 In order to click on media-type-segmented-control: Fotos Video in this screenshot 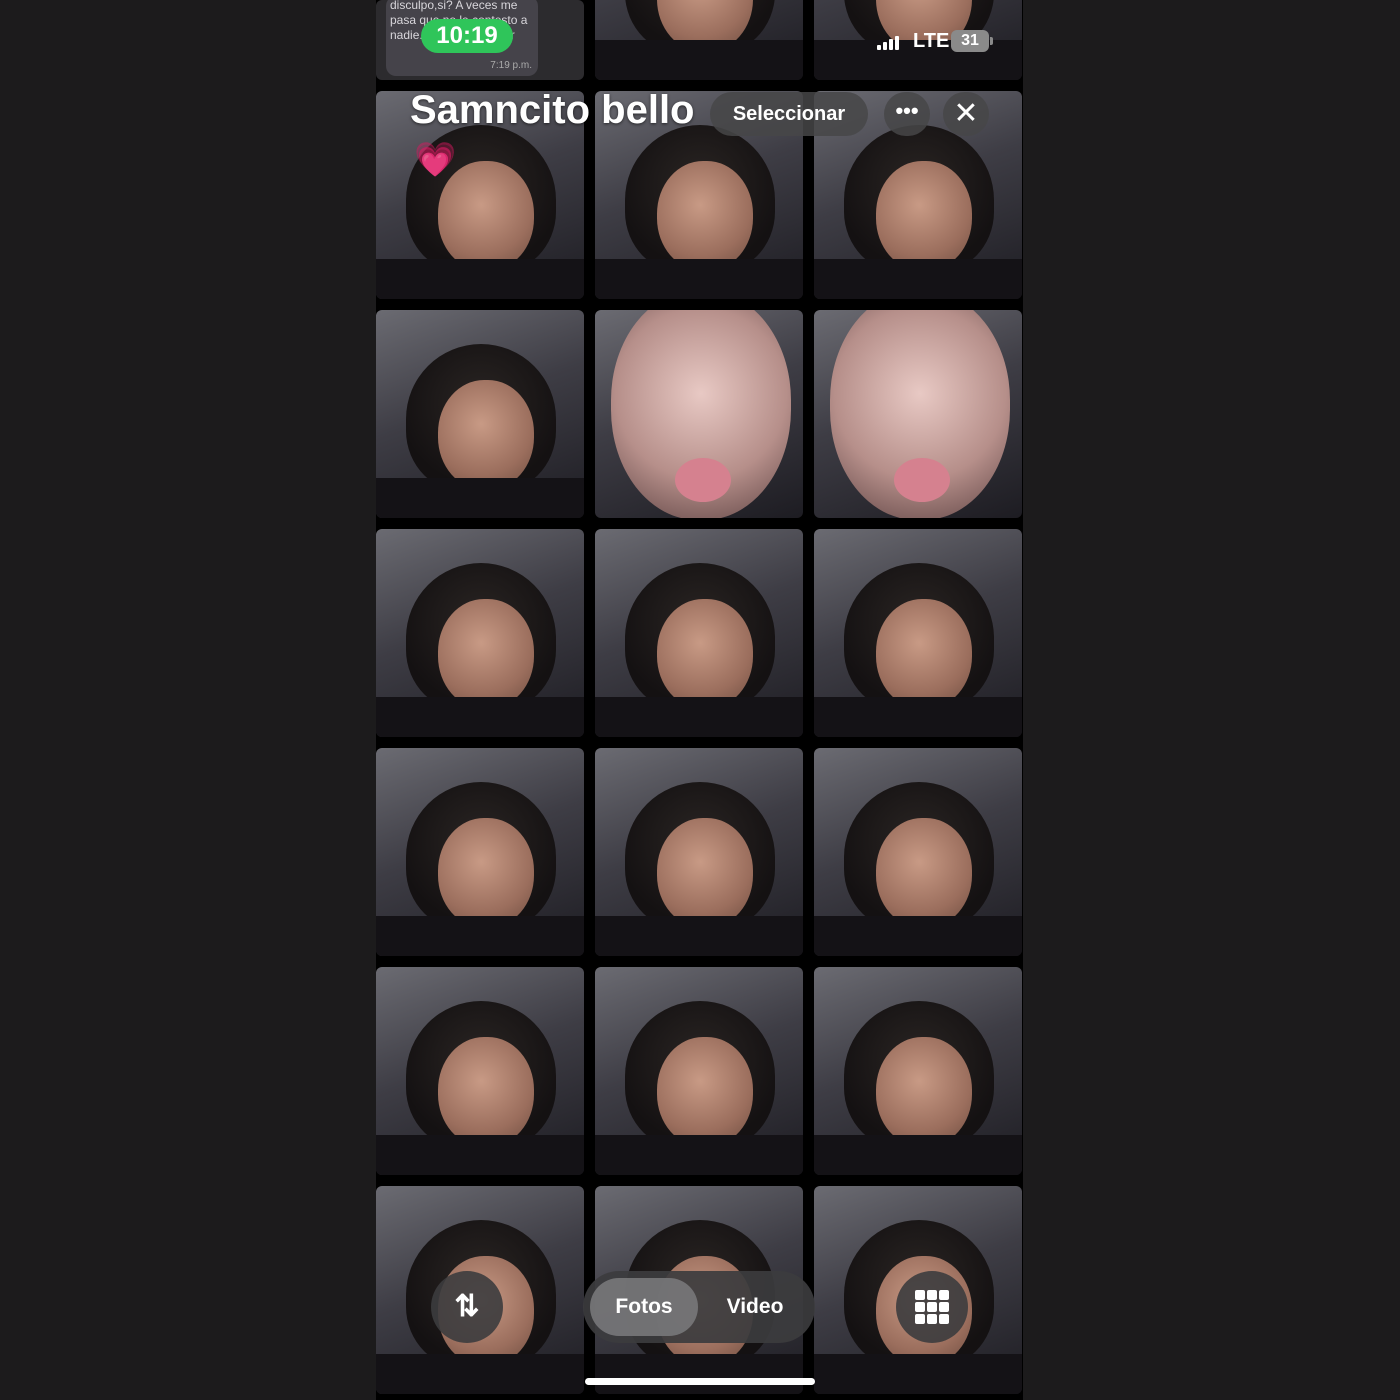, I will do `click(699, 1307)`.